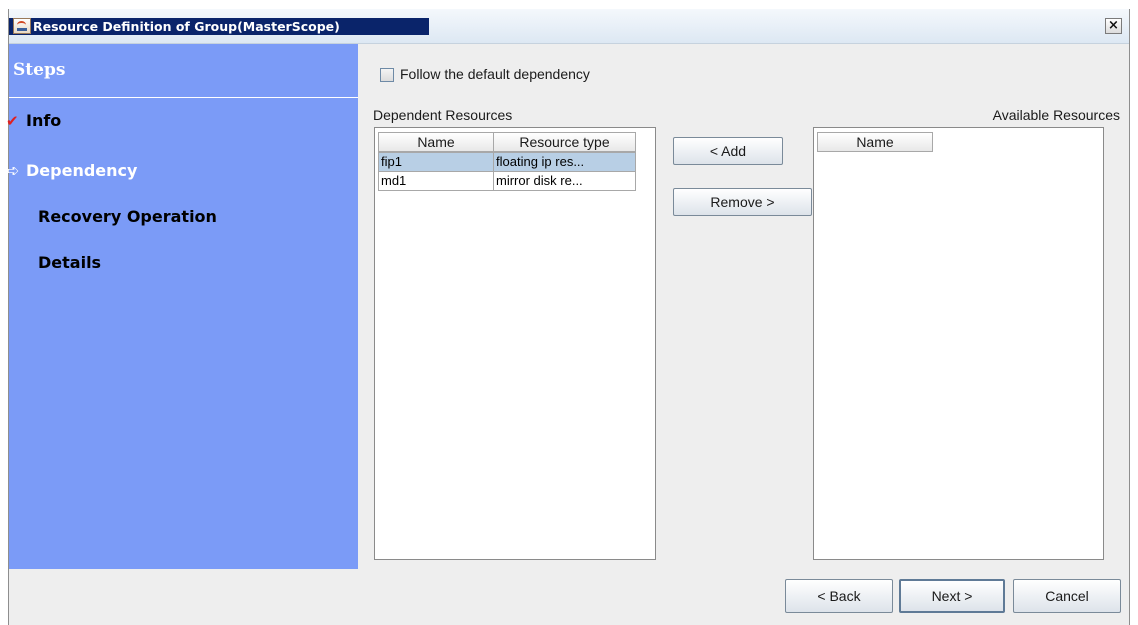 The image size is (1138, 625). I want to click on step-info-label: Info, so click(44, 120).